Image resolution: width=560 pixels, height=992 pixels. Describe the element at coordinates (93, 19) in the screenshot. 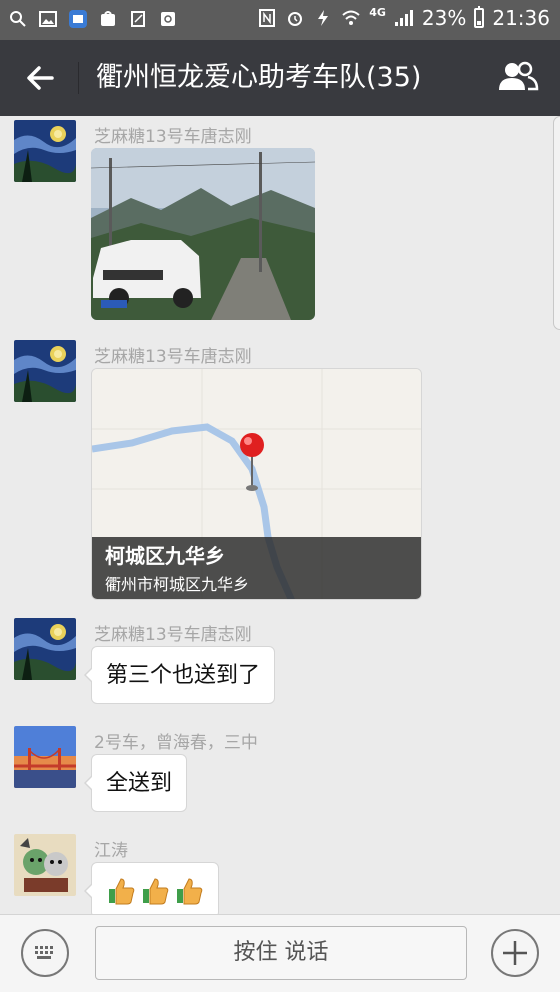

I see `notification-icons` at that location.